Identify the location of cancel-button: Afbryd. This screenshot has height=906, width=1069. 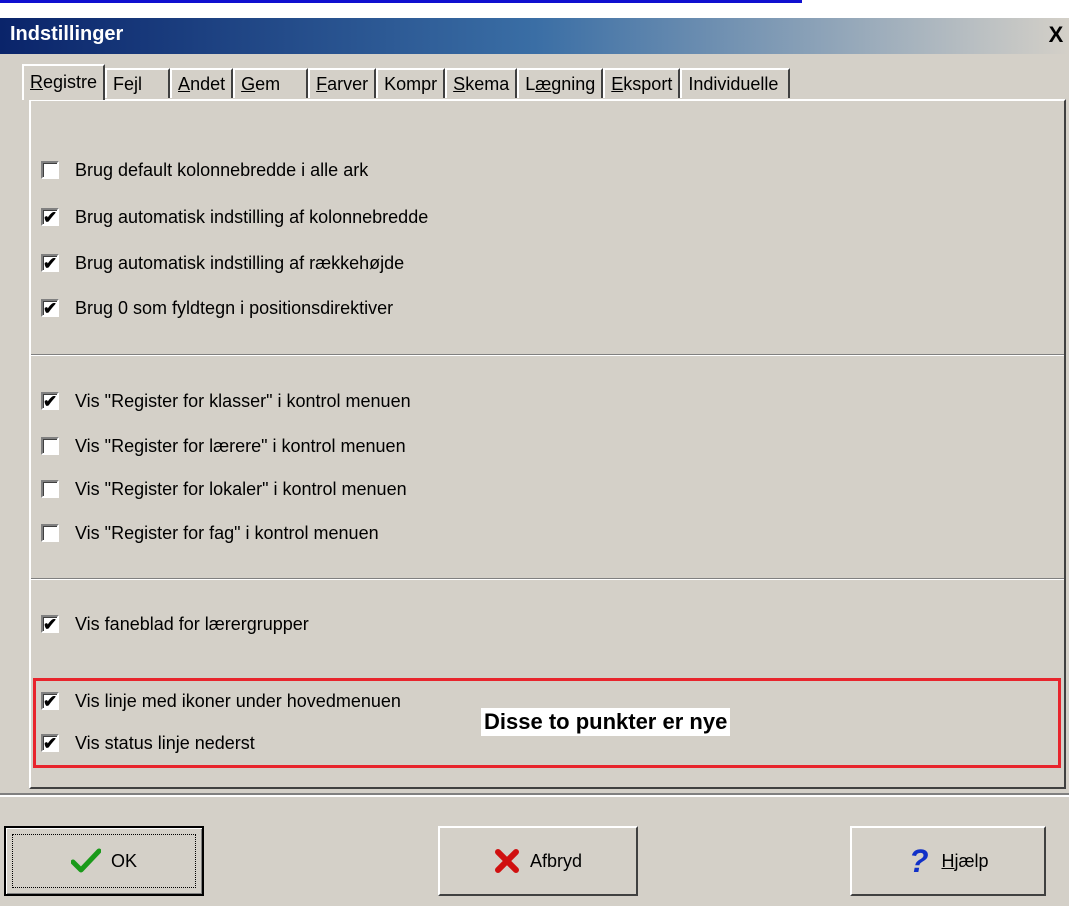
(538, 861).